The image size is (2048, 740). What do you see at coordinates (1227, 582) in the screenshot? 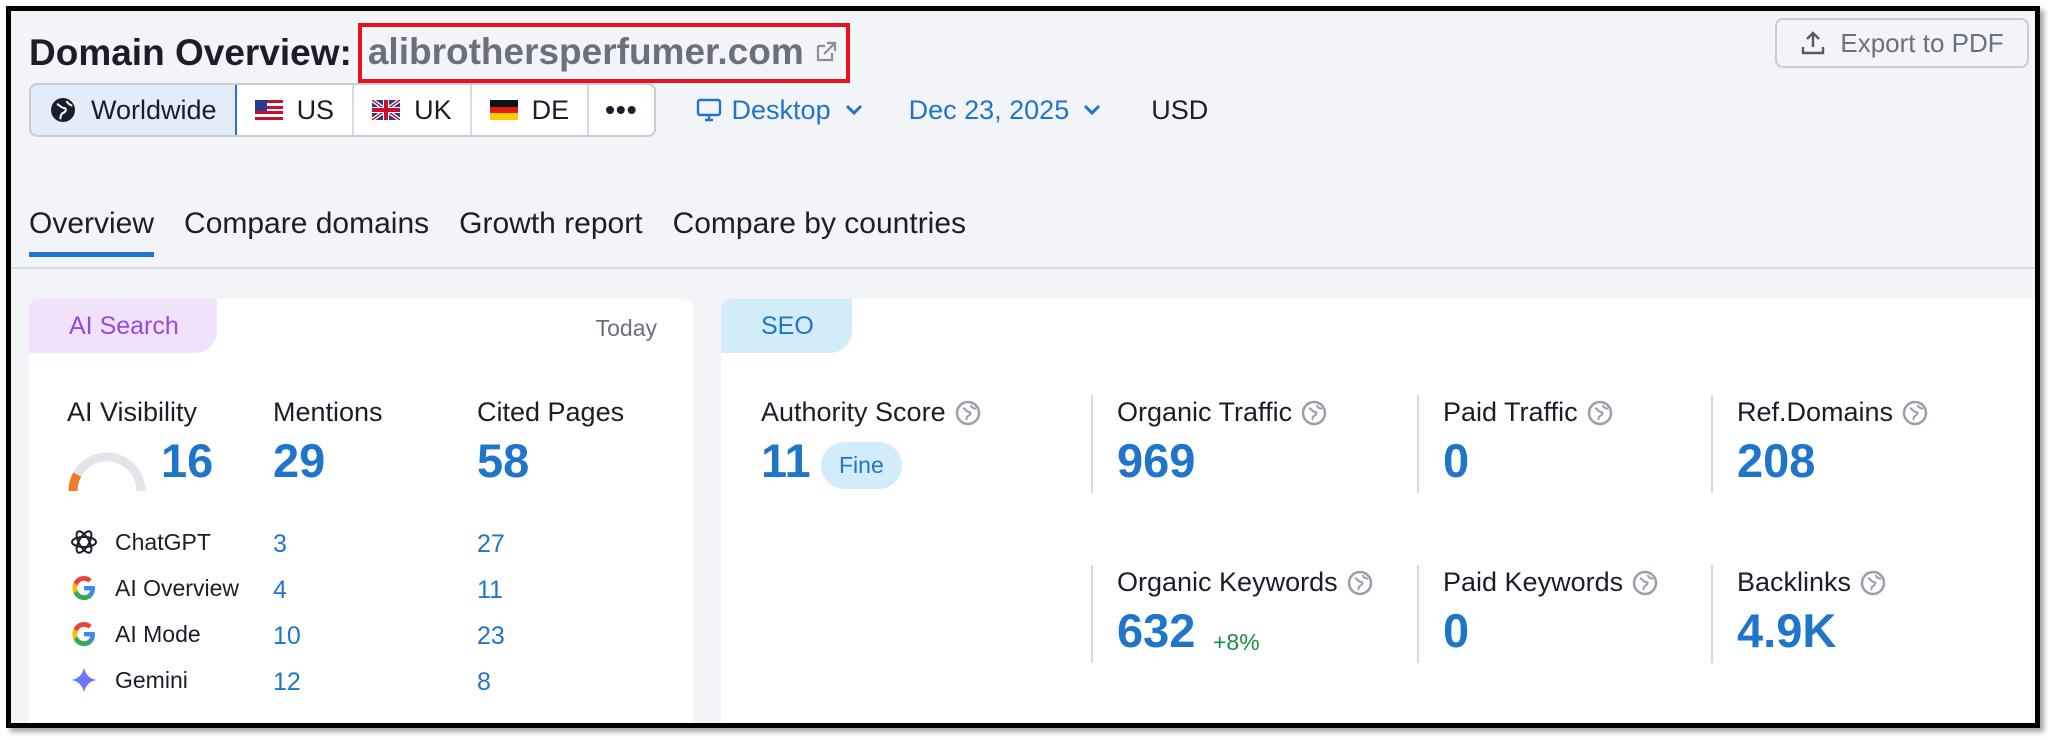
I see `organic-keywords-label-text: Organic Keywords` at bounding box center [1227, 582].